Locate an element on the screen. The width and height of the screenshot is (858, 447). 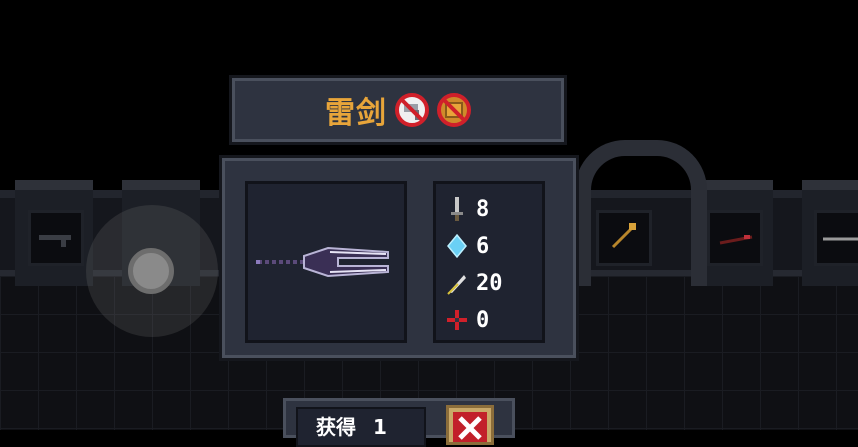
weapon-title-panel: 雷剑 is located at coordinates (398, 110).